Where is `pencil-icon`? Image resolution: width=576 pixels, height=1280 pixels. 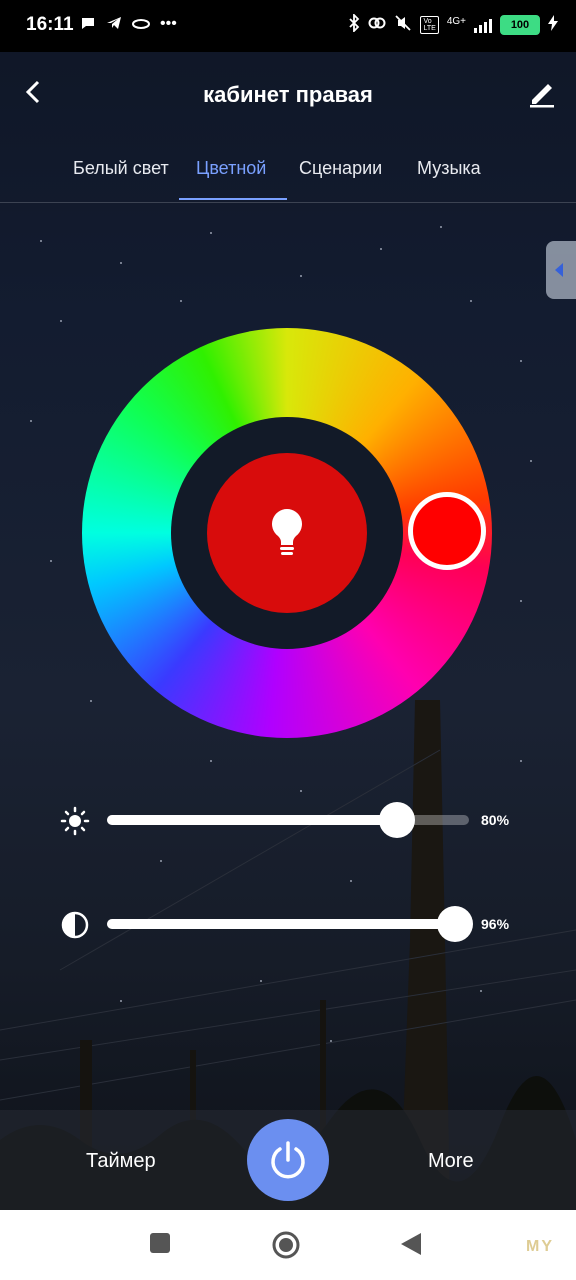 pencil-icon is located at coordinates (542, 96).